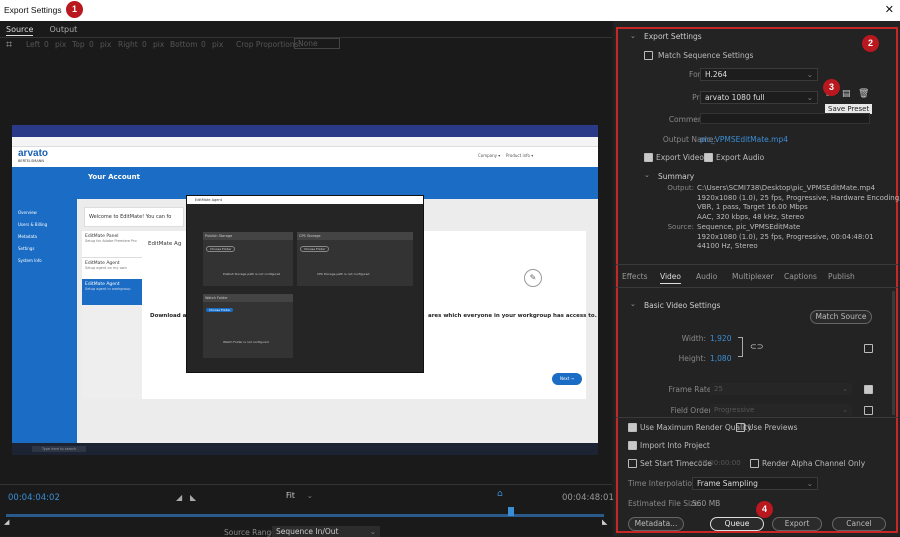  What do you see at coordinates (30, 260) in the screenshot?
I see `sidebar-item-system-info: System Info` at bounding box center [30, 260].